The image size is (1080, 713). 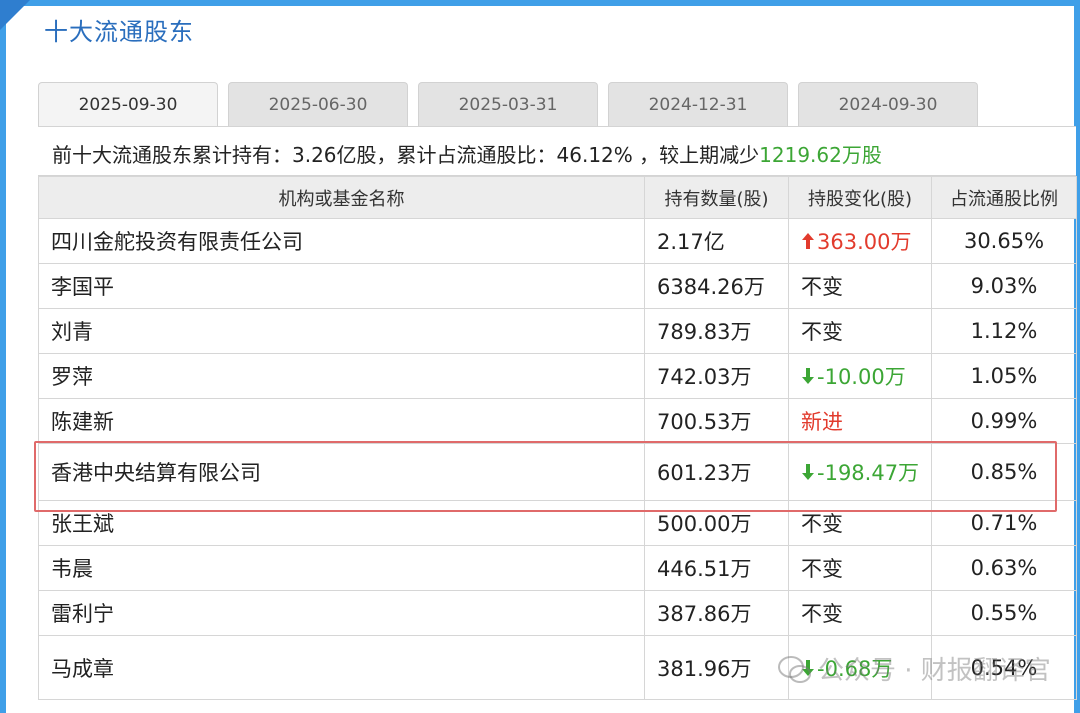 What do you see at coordinates (716, 568) in the screenshot?
I see `shares-held: 446.51万` at bounding box center [716, 568].